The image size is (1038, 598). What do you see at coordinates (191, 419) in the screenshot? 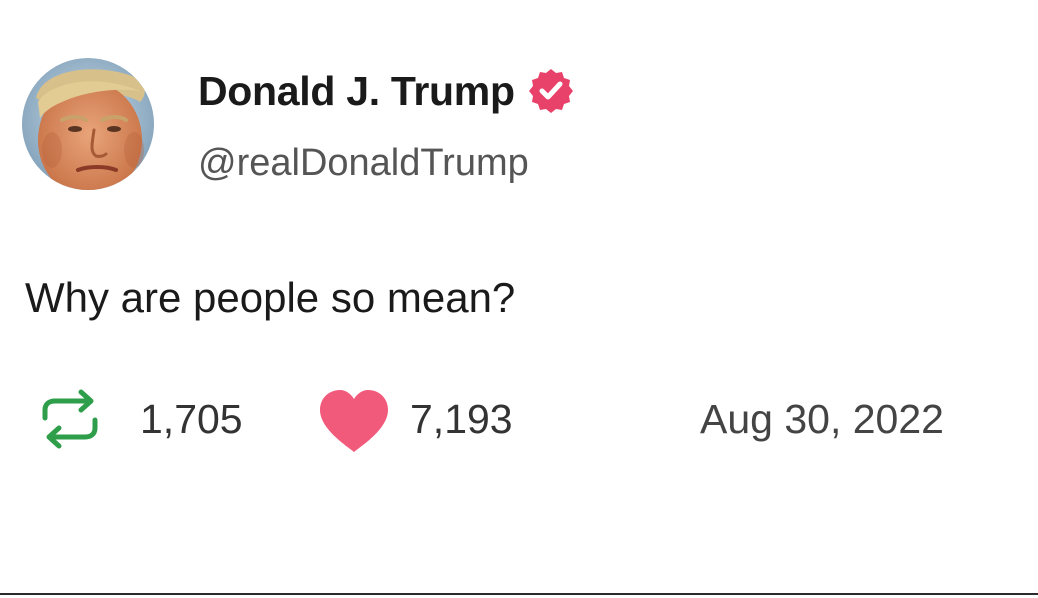
I see `repost-count: 1,705` at bounding box center [191, 419].